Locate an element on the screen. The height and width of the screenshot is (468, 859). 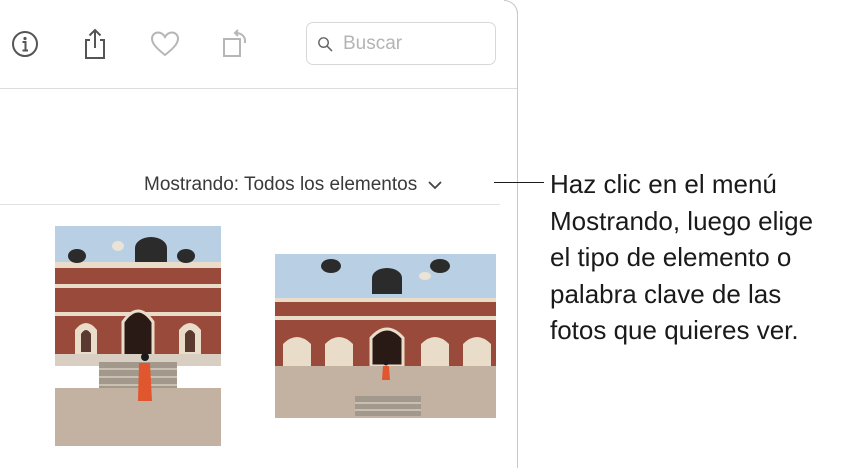
rotate-icon is located at coordinates (234, 43).